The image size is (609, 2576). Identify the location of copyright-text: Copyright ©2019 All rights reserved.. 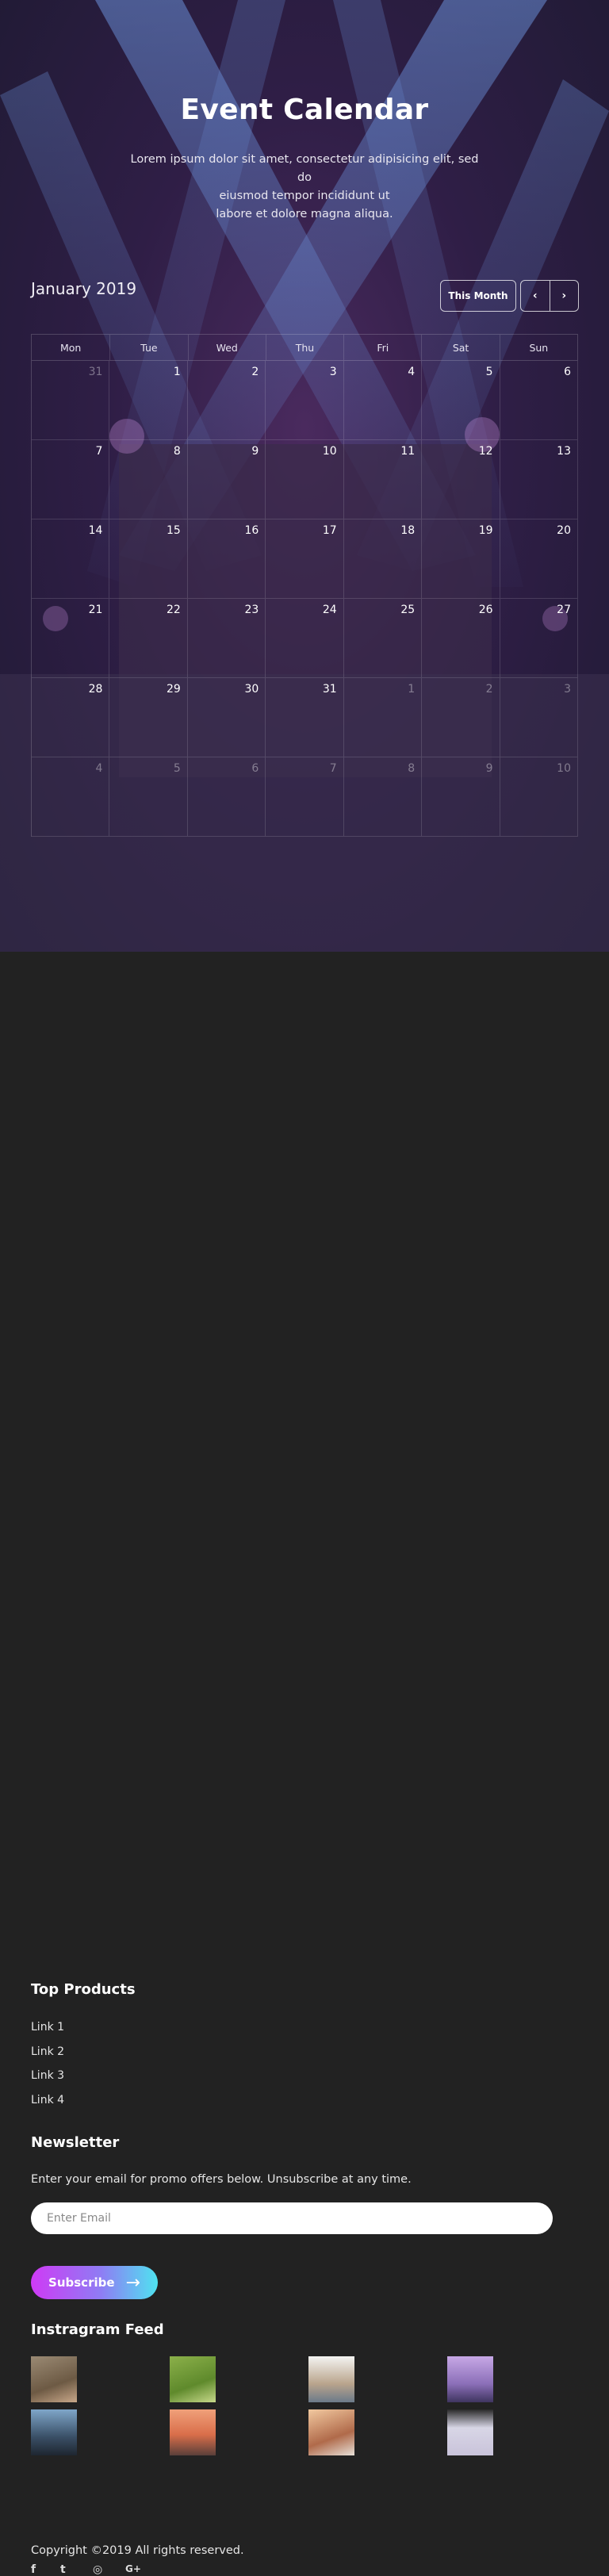
(137, 2550).